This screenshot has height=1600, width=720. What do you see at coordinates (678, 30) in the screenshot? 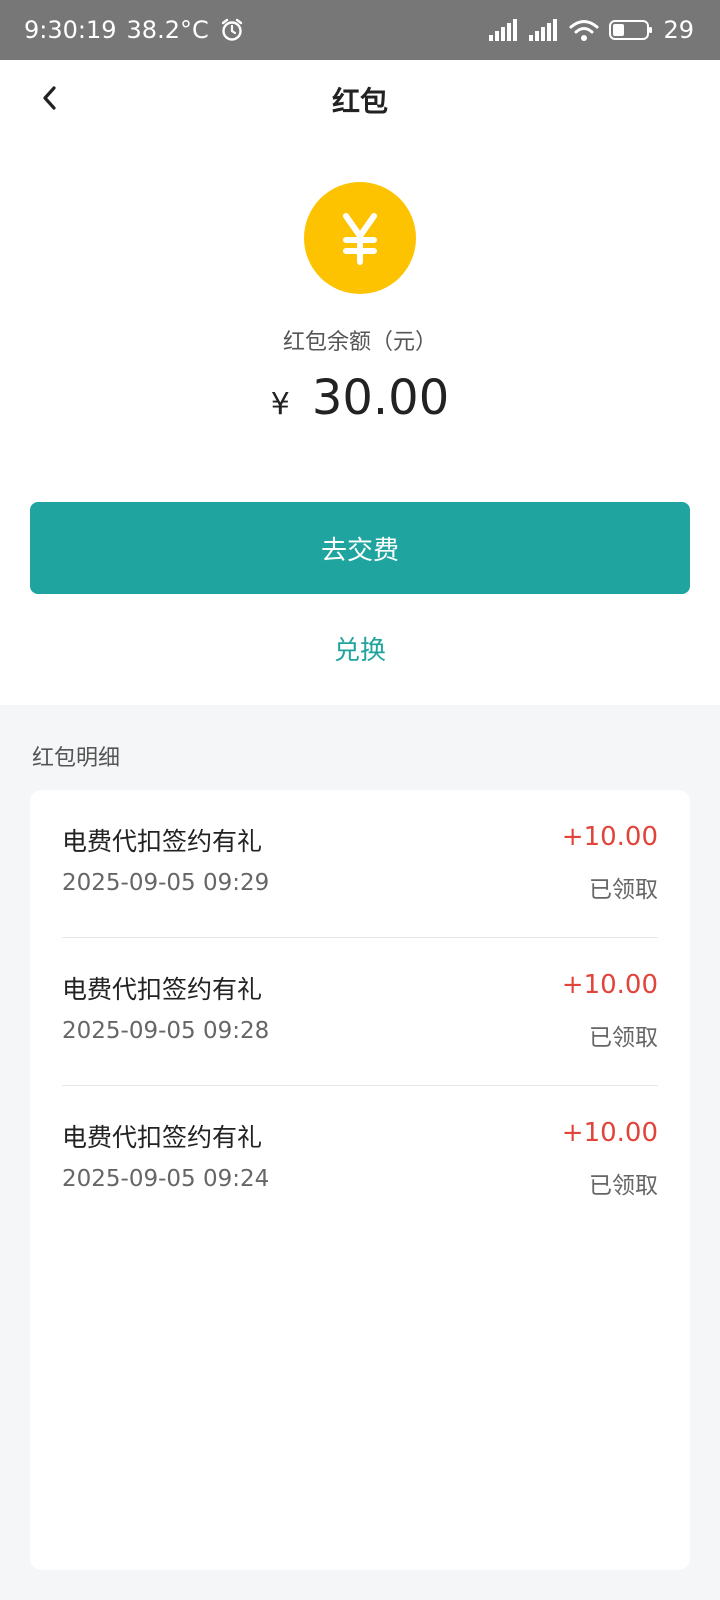
I see `battery-level-text: 29` at bounding box center [678, 30].